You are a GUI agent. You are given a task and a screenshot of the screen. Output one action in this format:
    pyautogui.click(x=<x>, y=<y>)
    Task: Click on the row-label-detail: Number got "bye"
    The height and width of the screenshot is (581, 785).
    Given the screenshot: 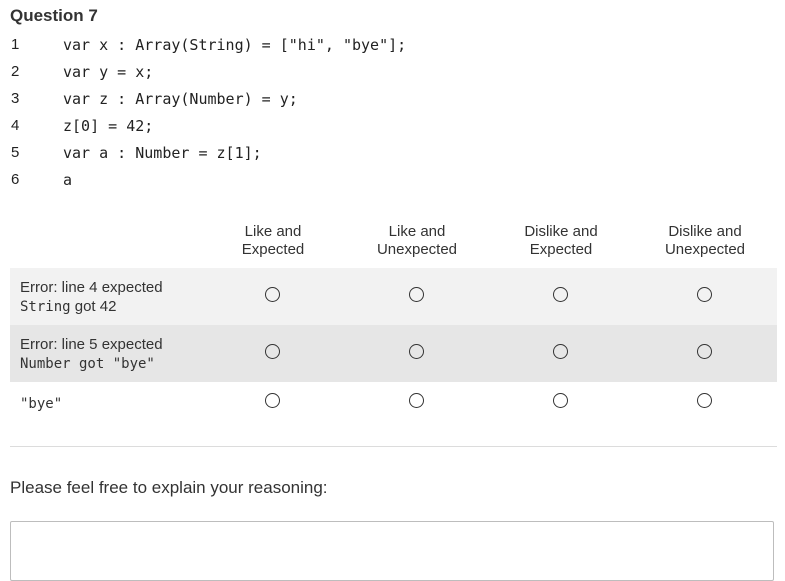 What is the action you would take?
    pyautogui.click(x=120, y=364)
    